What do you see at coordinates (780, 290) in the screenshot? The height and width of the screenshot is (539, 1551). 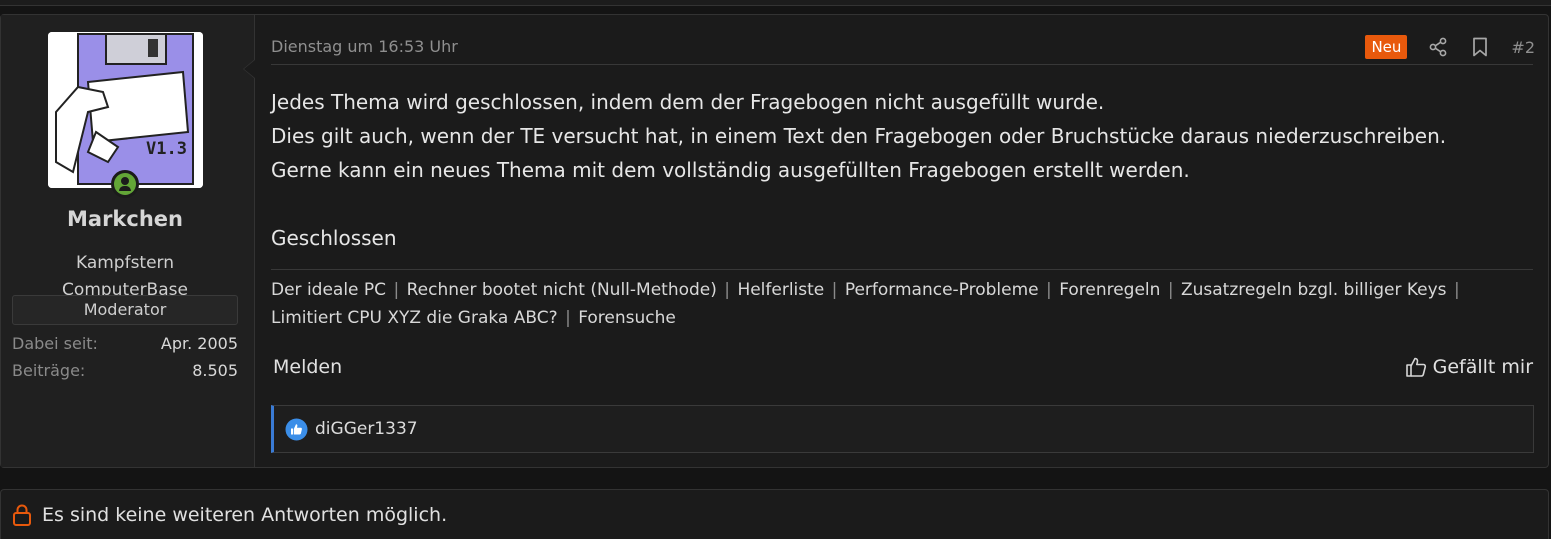 I see `sig-link-helper-list: Helferliste` at bounding box center [780, 290].